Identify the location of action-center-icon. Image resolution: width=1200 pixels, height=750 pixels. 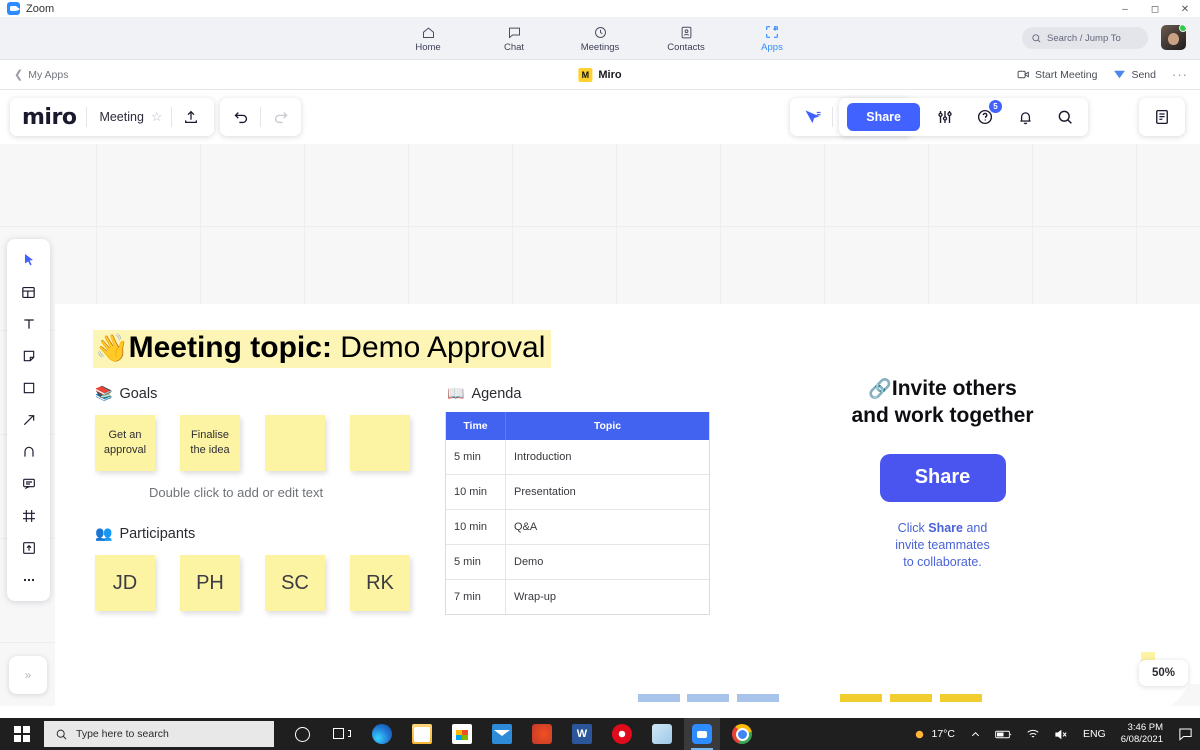
(1185, 734).